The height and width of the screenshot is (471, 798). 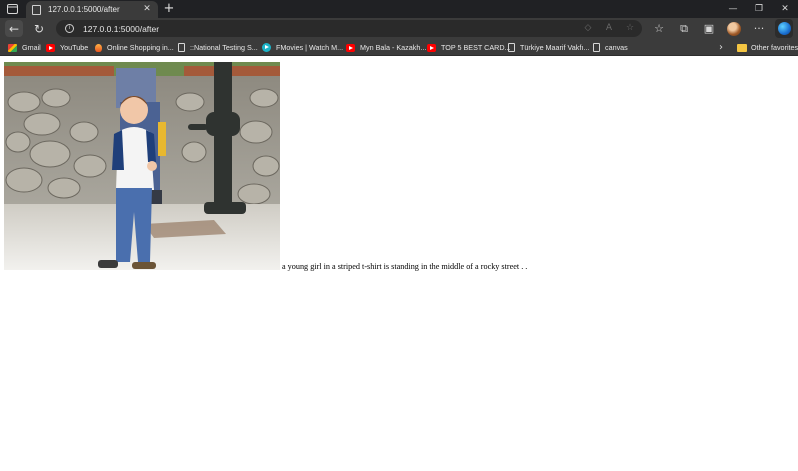 What do you see at coordinates (774, 47) in the screenshot?
I see `other-favorites-label: Other favorites` at bounding box center [774, 47].